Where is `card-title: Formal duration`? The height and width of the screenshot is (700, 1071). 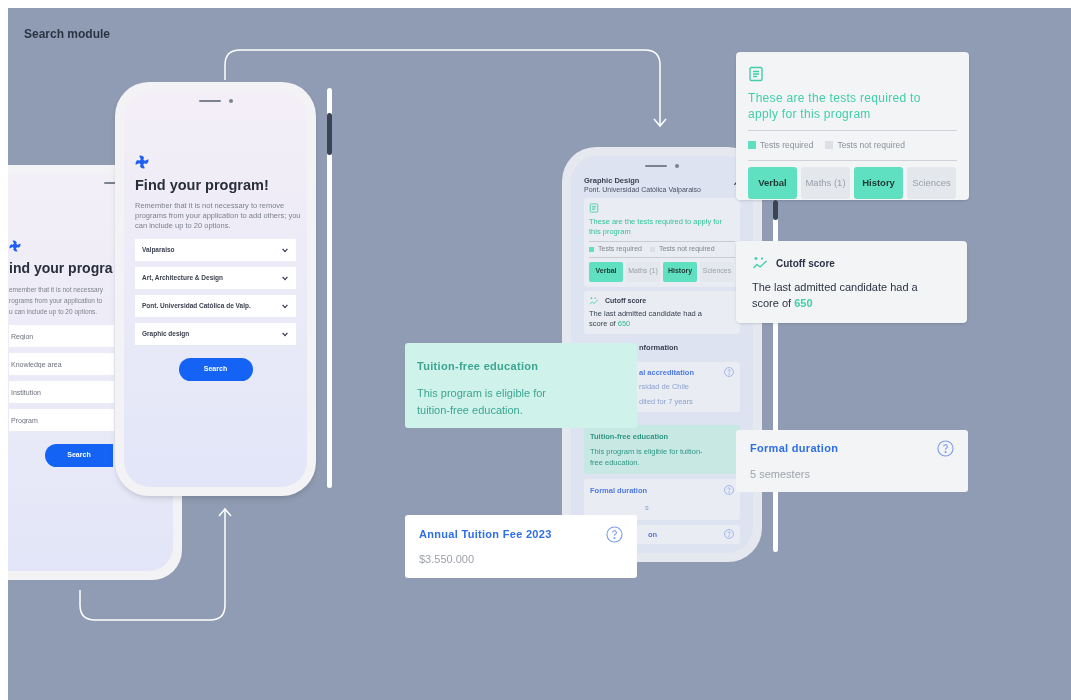
card-title: Formal duration is located at coordinates (794, 448).